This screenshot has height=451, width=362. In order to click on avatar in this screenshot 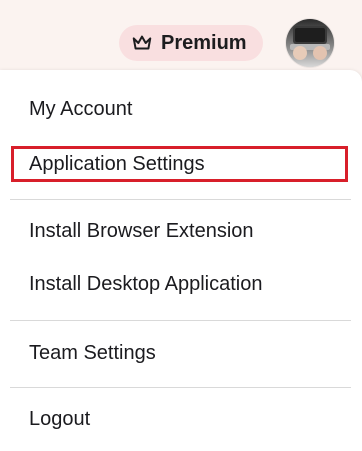, I will do `click(310, 43)`.